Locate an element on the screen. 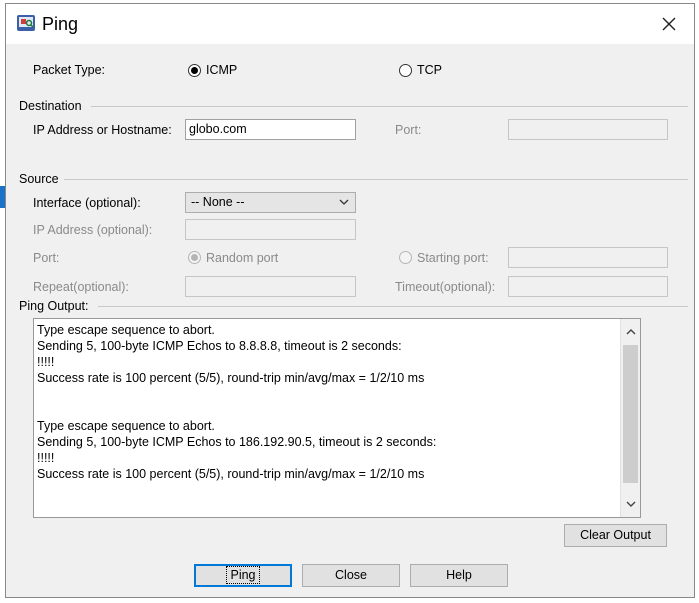 The width and height of the screenshot is (699, 603). scroll-down-icon is located at coordinates (631, 504).